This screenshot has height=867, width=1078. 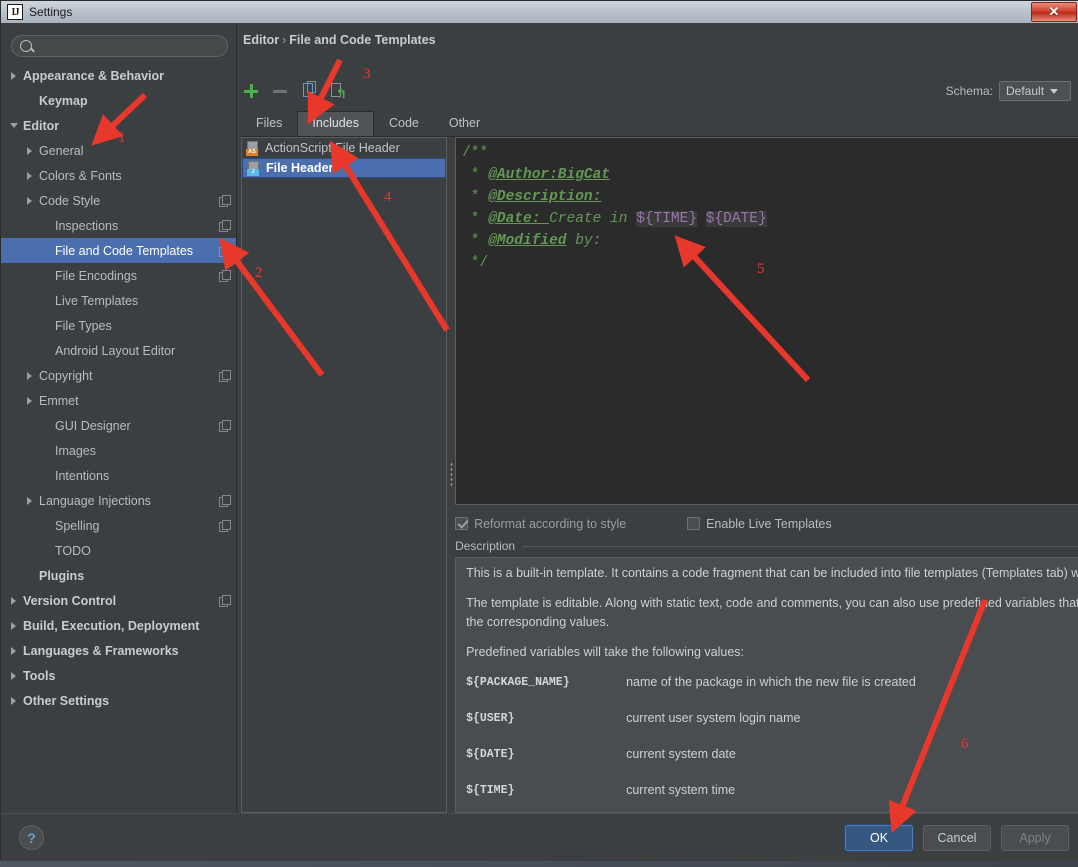 What do you see at coordinates (118, 350) in the screenshot?
I see `sidebar-item-android-layout-editor: Android Layout Editor` at bounding box center [118, 350].